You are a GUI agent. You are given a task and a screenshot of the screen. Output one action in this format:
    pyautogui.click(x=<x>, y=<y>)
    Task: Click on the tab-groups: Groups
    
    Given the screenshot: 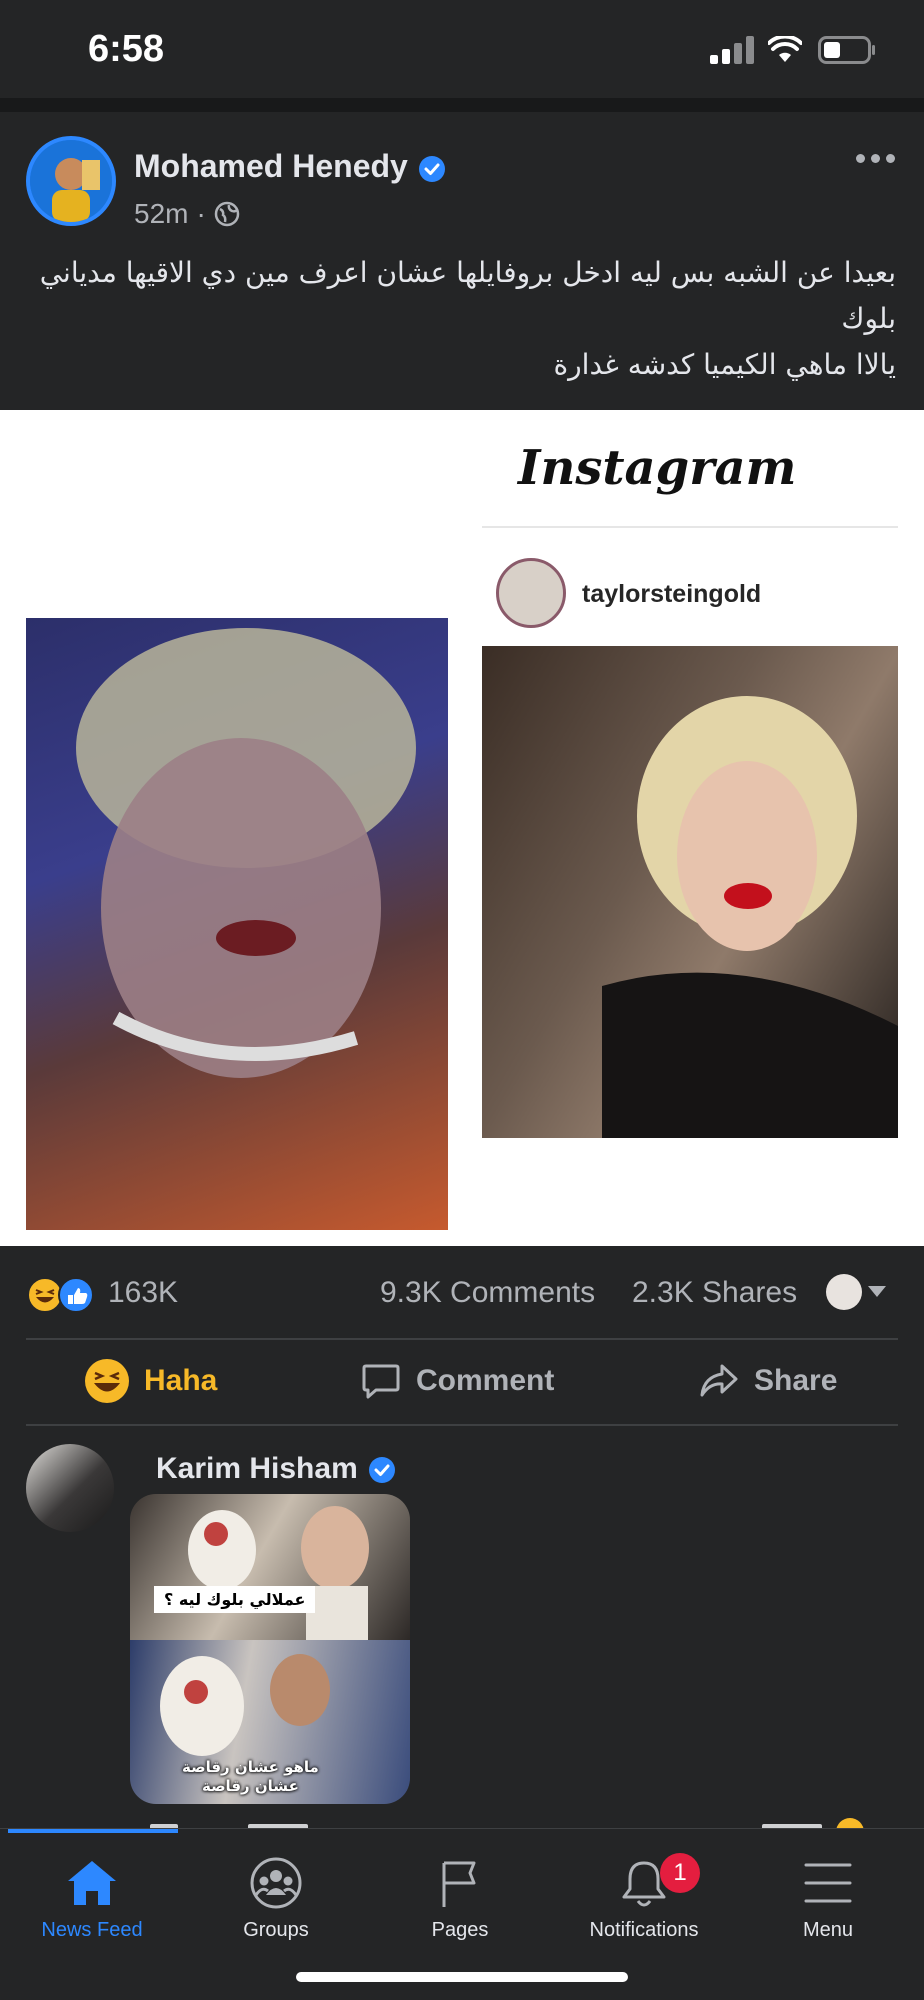 What is the action you would take?
    pyautogui.click(x=276, y=1903)
    